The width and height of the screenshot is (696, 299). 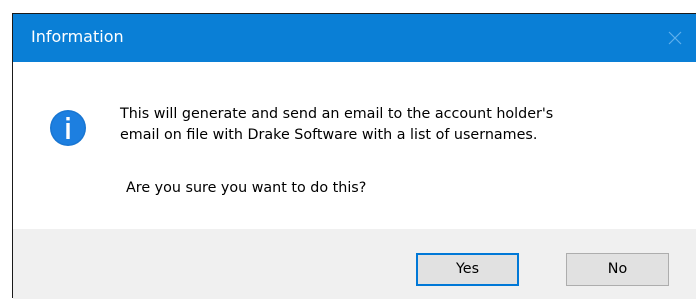 What do you see at coordinates (467, 269) in the screenshot?
I see `yes-button: Yes` at bounding box center [467, 269].